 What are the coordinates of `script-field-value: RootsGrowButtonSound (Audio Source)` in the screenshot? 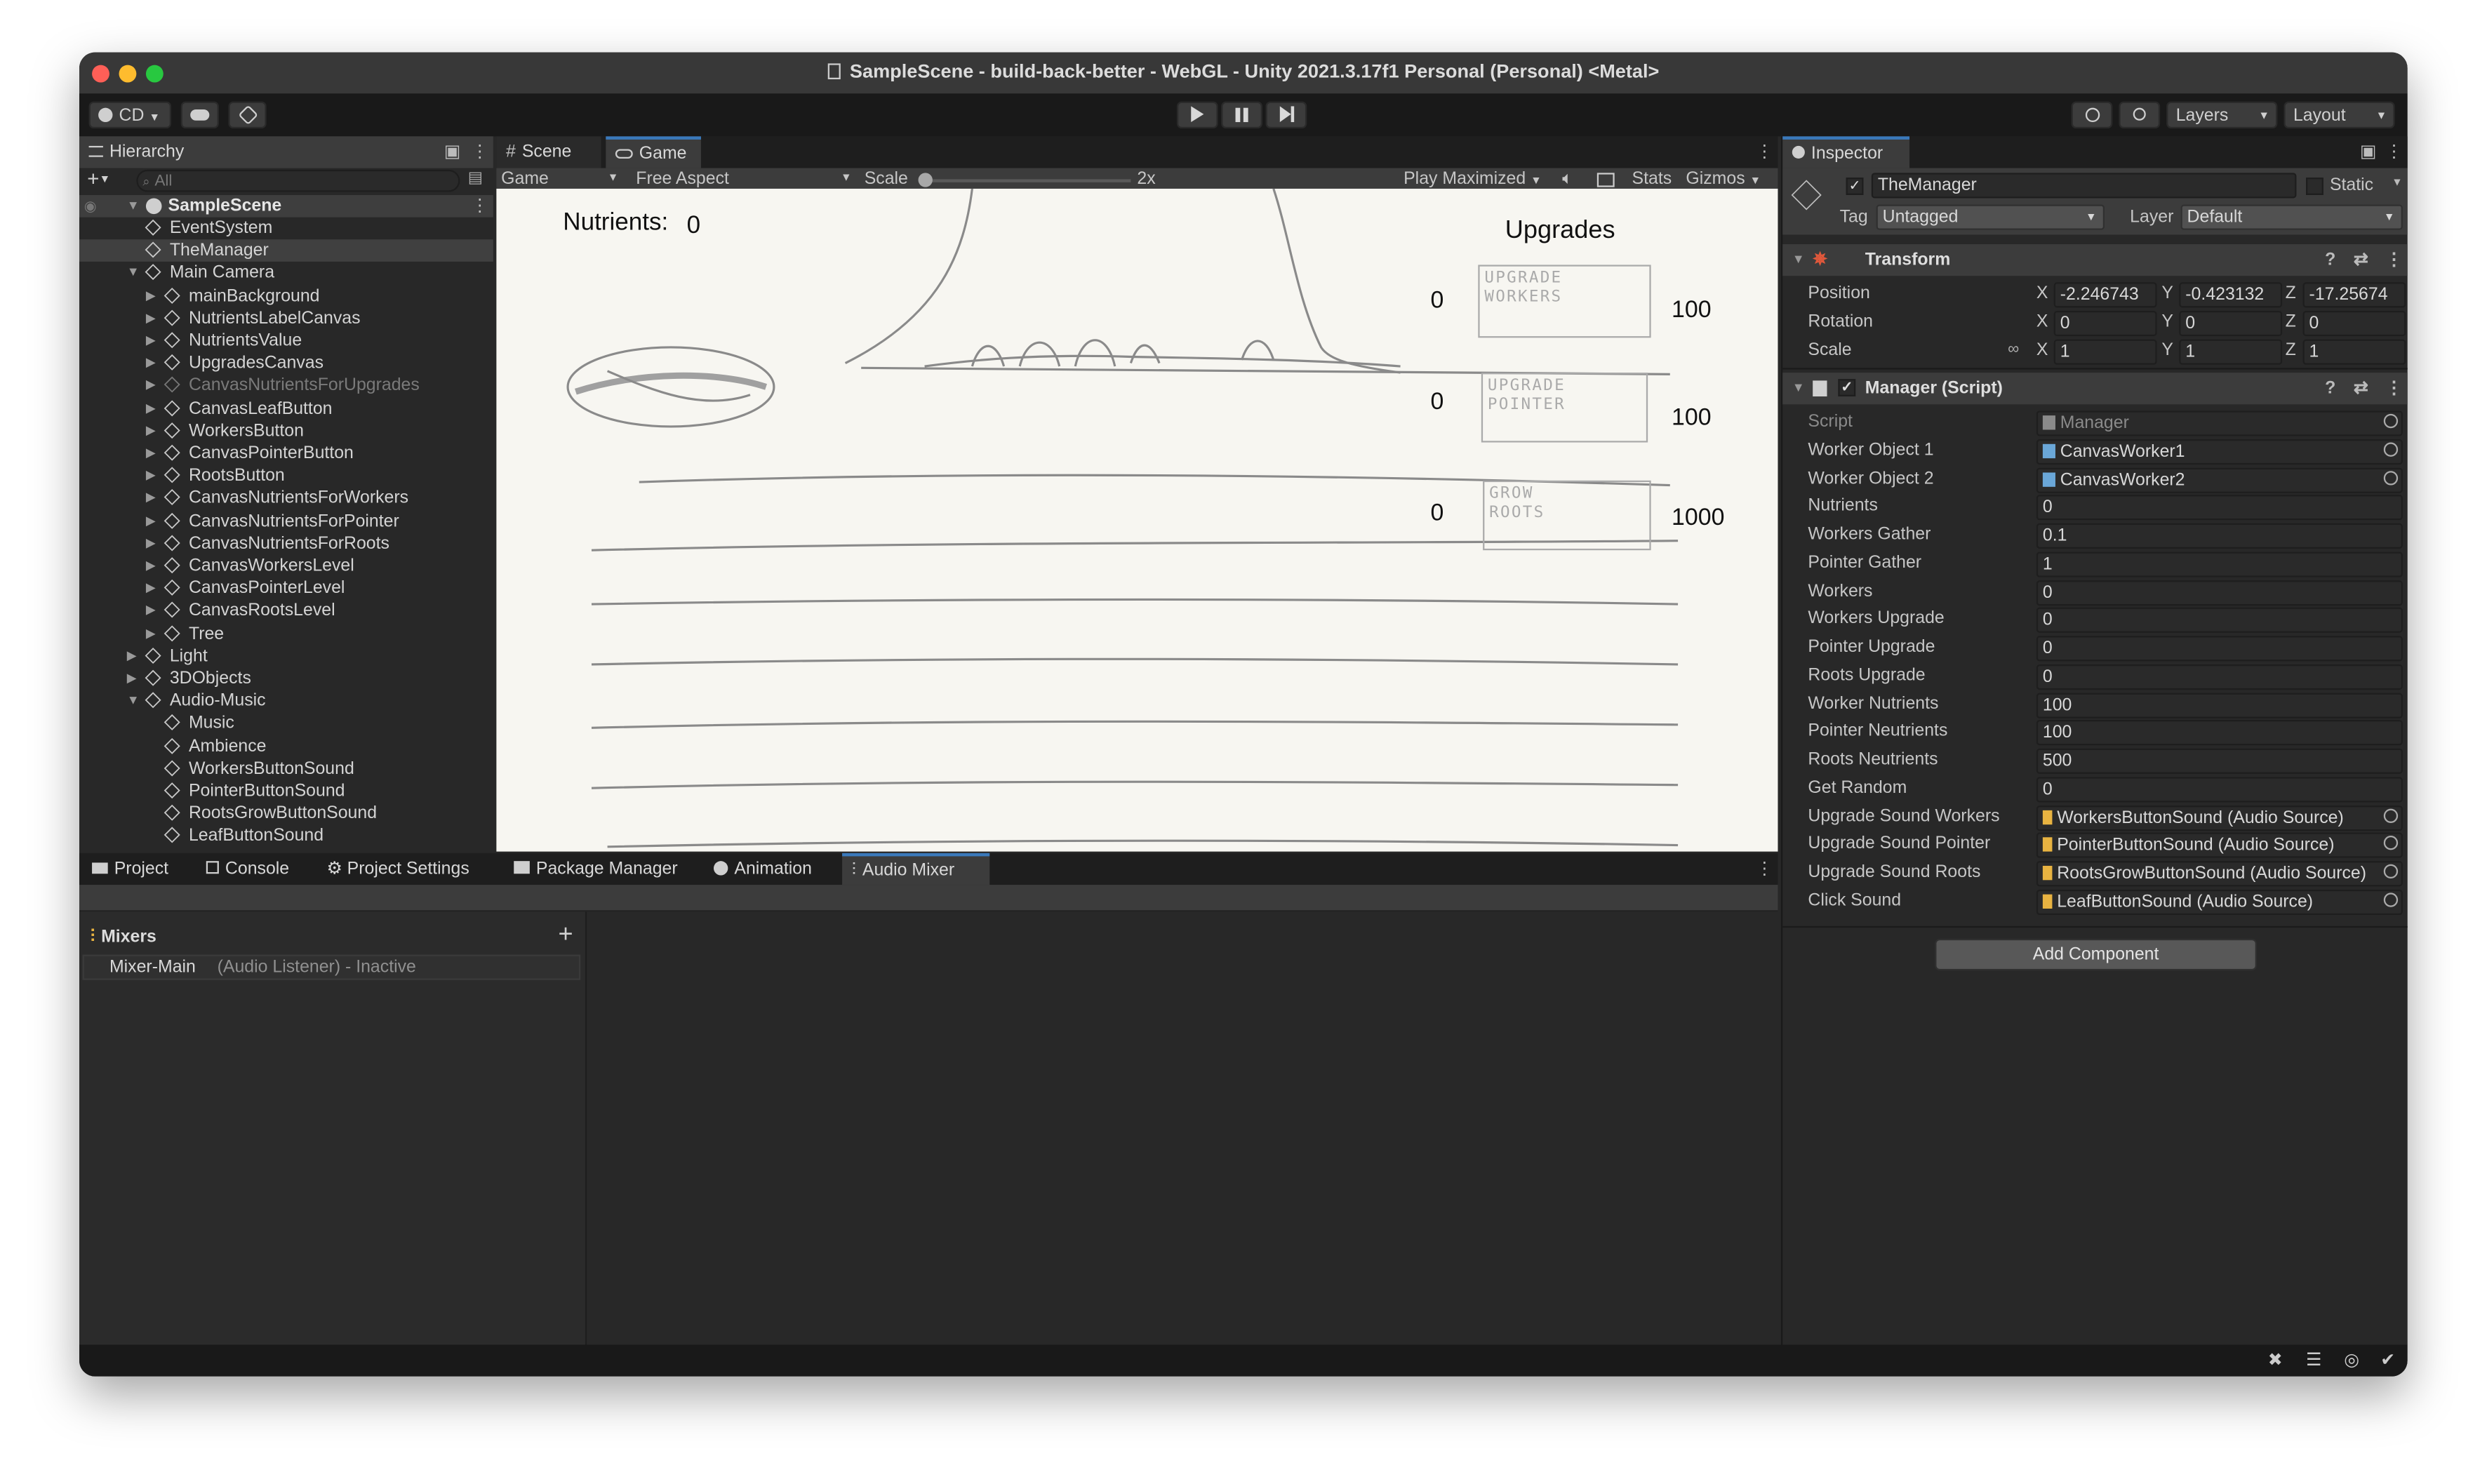 It's located at (2219, 874).